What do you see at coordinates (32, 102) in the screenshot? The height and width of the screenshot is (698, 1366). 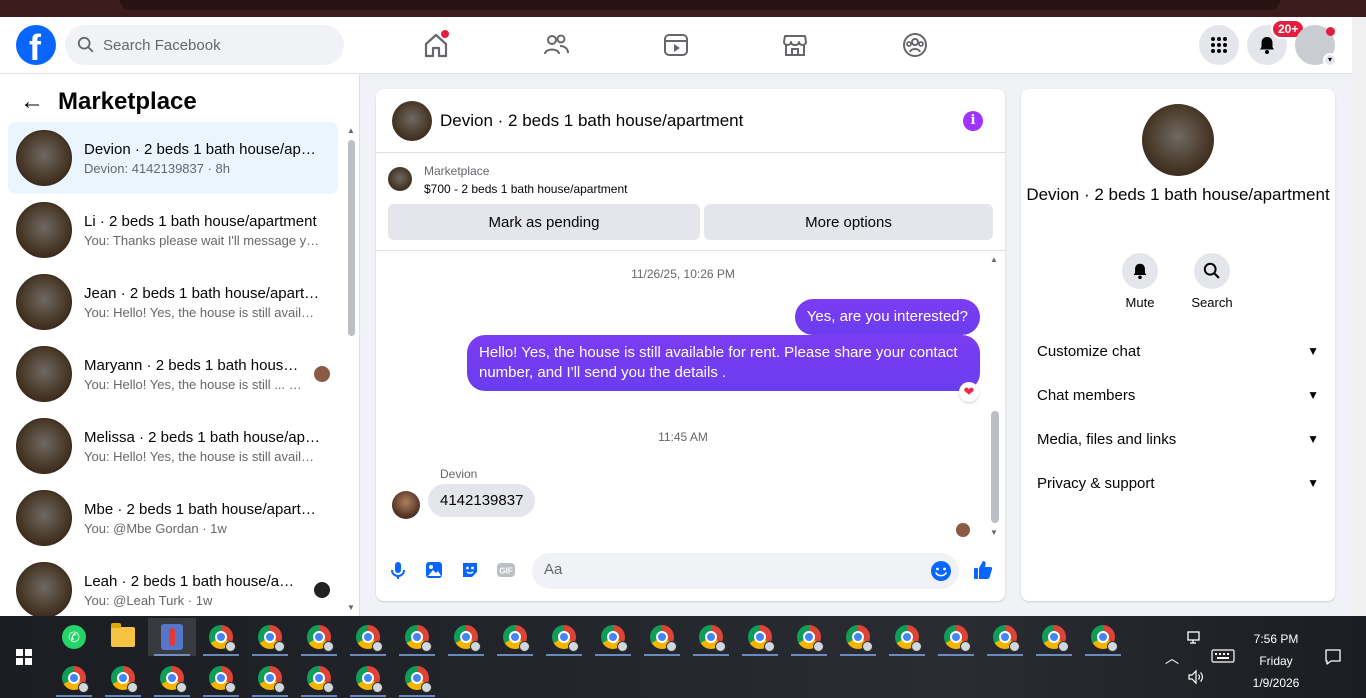 I see `back-arrow-icon: ←` at bounding box center [32, 102].